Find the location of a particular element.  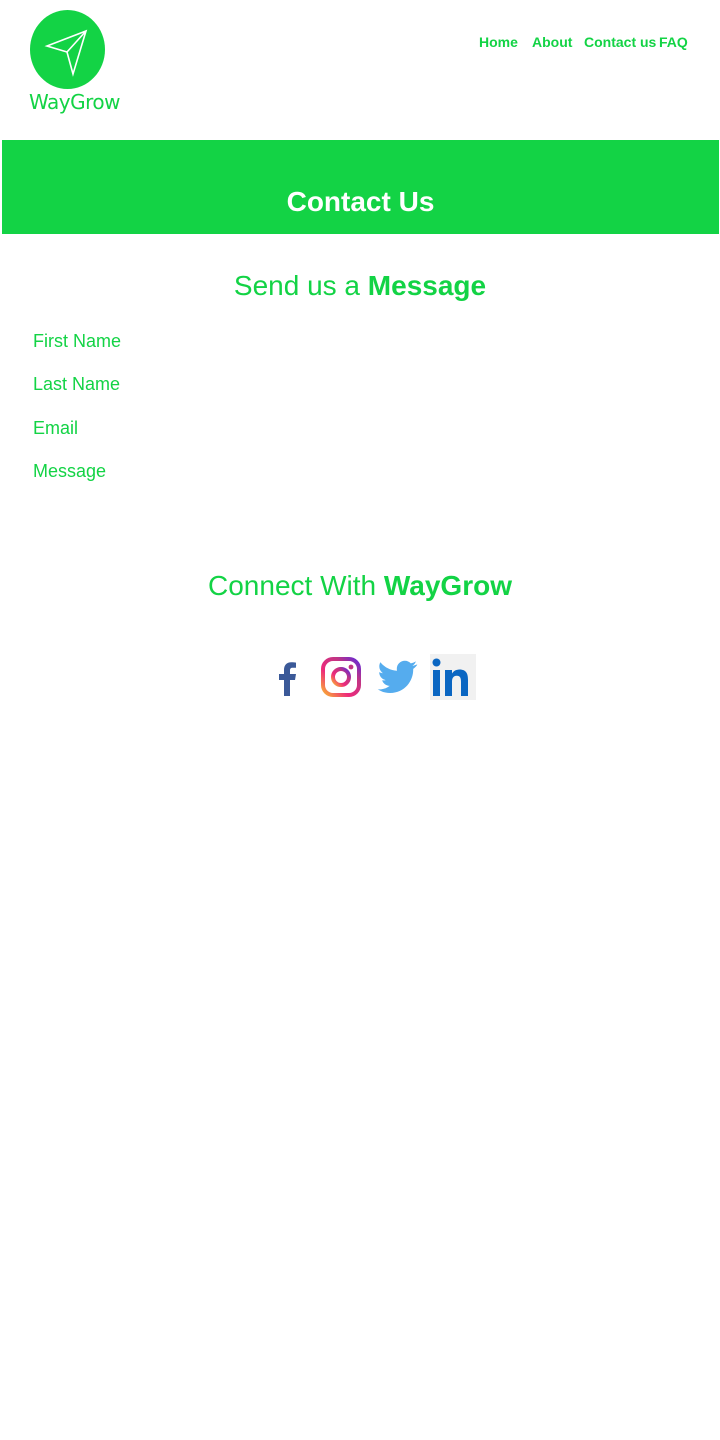

form-heading-prefix: Send us a is located at coordinates (297, 285).